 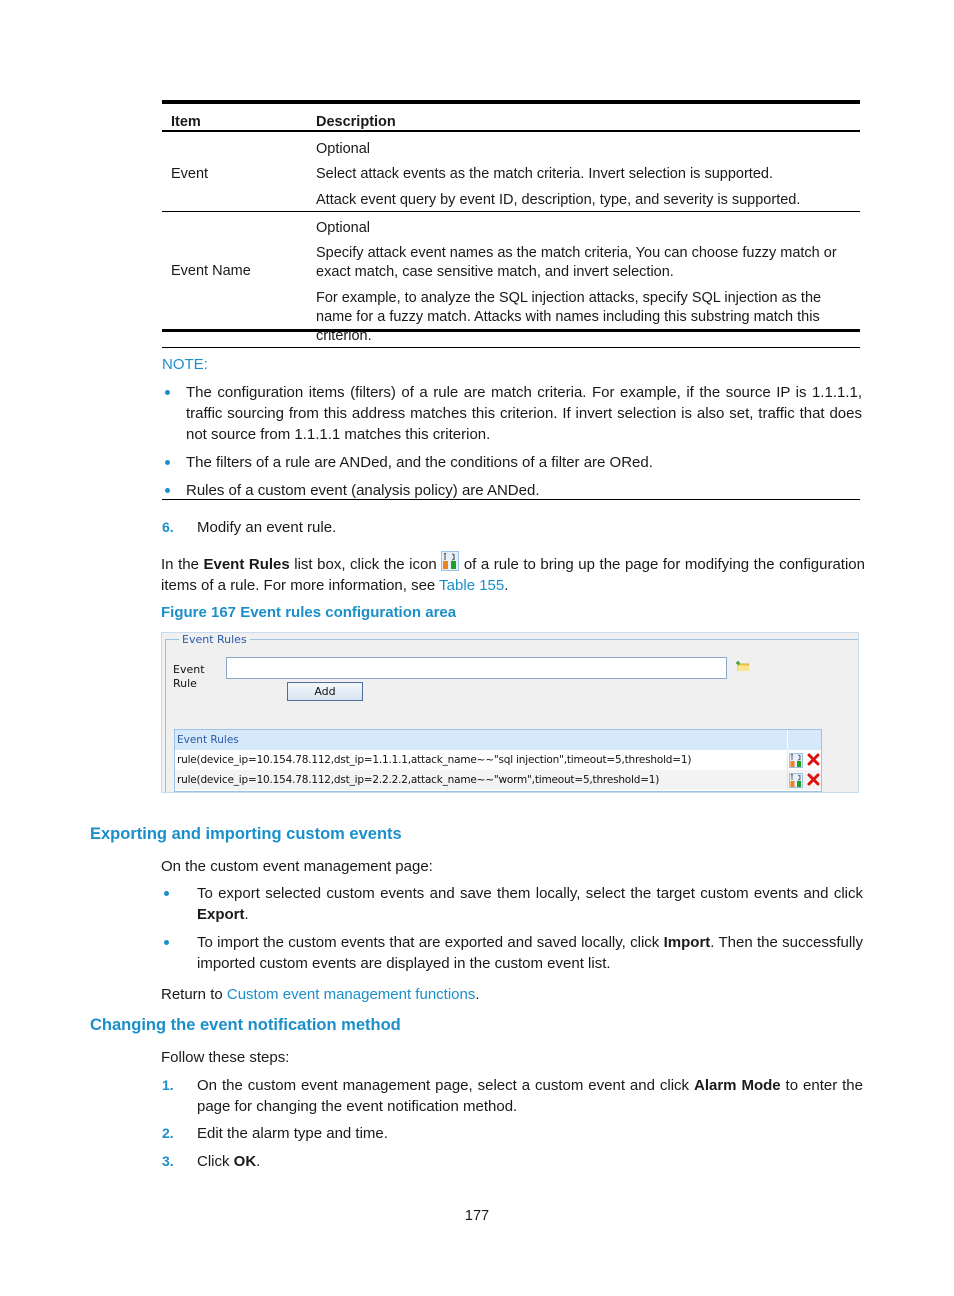 What do you see at coordinates (225, 1057) in the screenshot?
I see `notify-intro: Follow these steps:` at bounding box center [225, 1057].